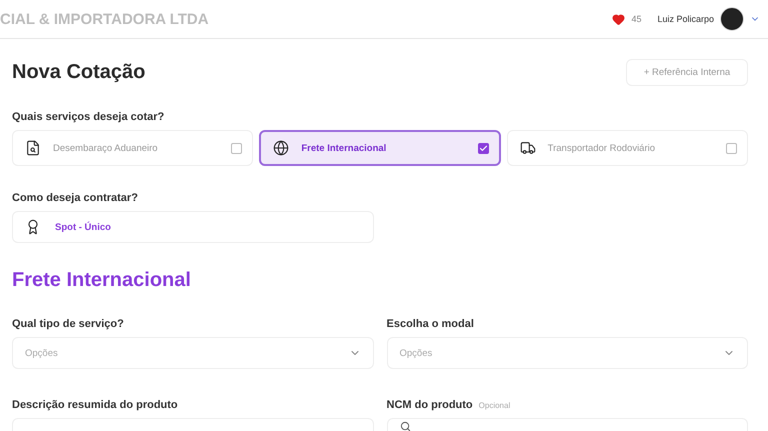 This screenshot has width=768, height=431. What do you see at coordinates (95, 405) in the screenshot?
I see `field-label: Descrição resumida do produto` at bounding box center [95, 405].